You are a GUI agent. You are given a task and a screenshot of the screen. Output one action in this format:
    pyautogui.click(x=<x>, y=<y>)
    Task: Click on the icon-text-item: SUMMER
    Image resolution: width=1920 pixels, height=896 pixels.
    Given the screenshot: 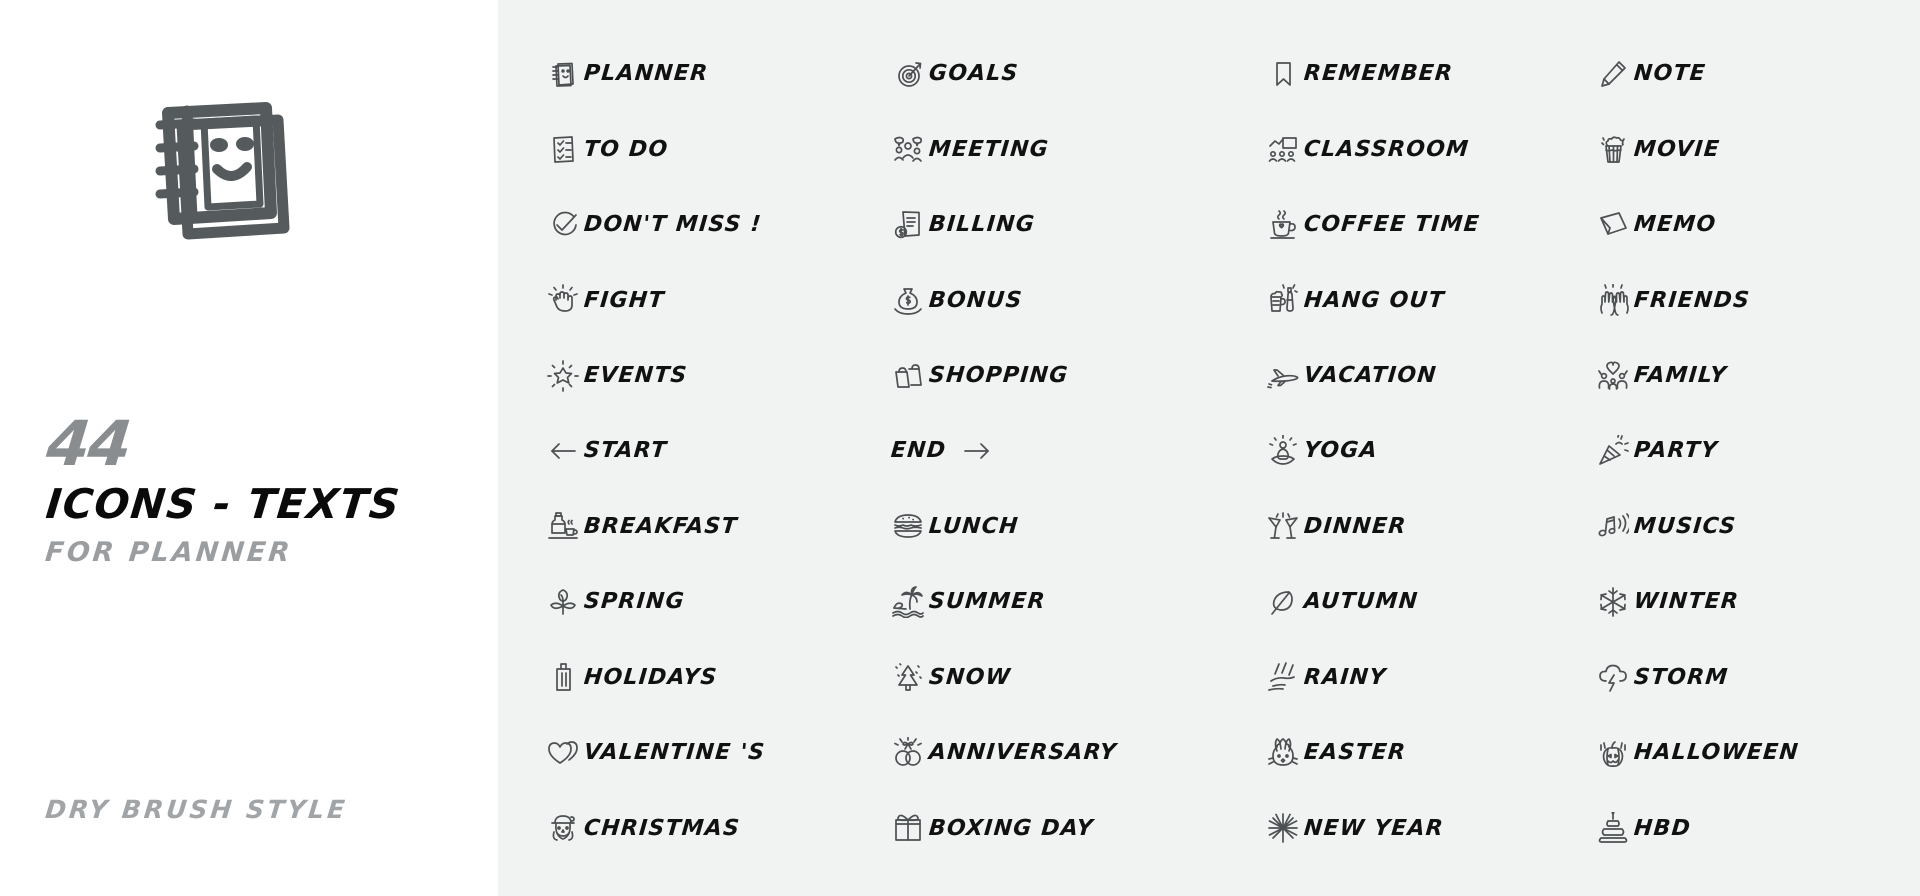 What is the action you would take?
    pyautogui.click(x=1078, y=601)
    